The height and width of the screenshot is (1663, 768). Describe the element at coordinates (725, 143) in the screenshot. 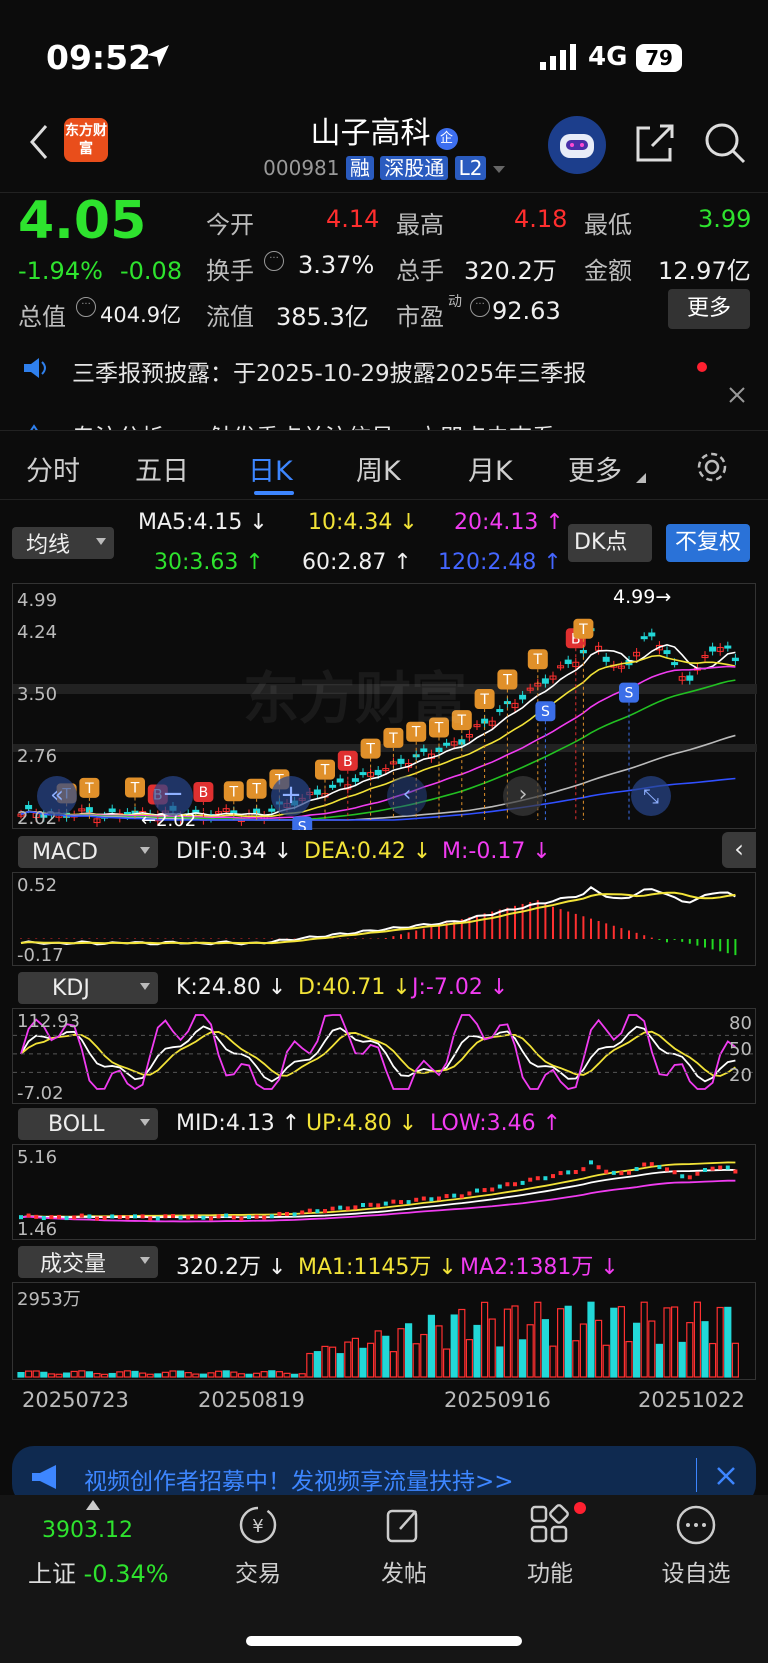

I see `search-icon` at that location.